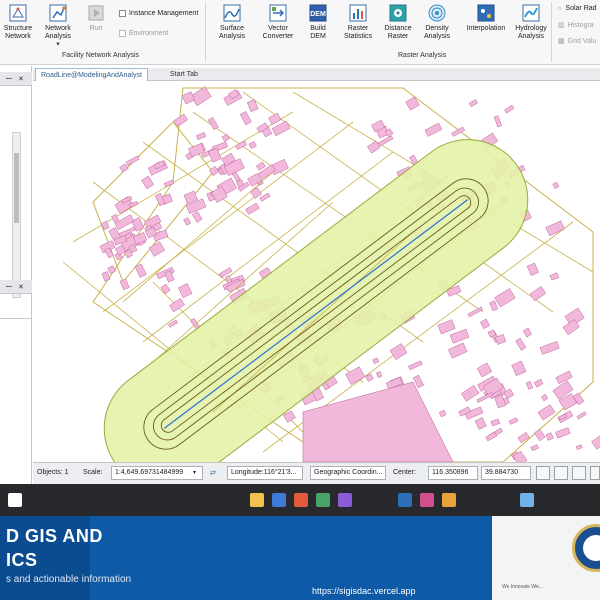  I want to click on banner-title-line-2: ICS, so click(22, 560).